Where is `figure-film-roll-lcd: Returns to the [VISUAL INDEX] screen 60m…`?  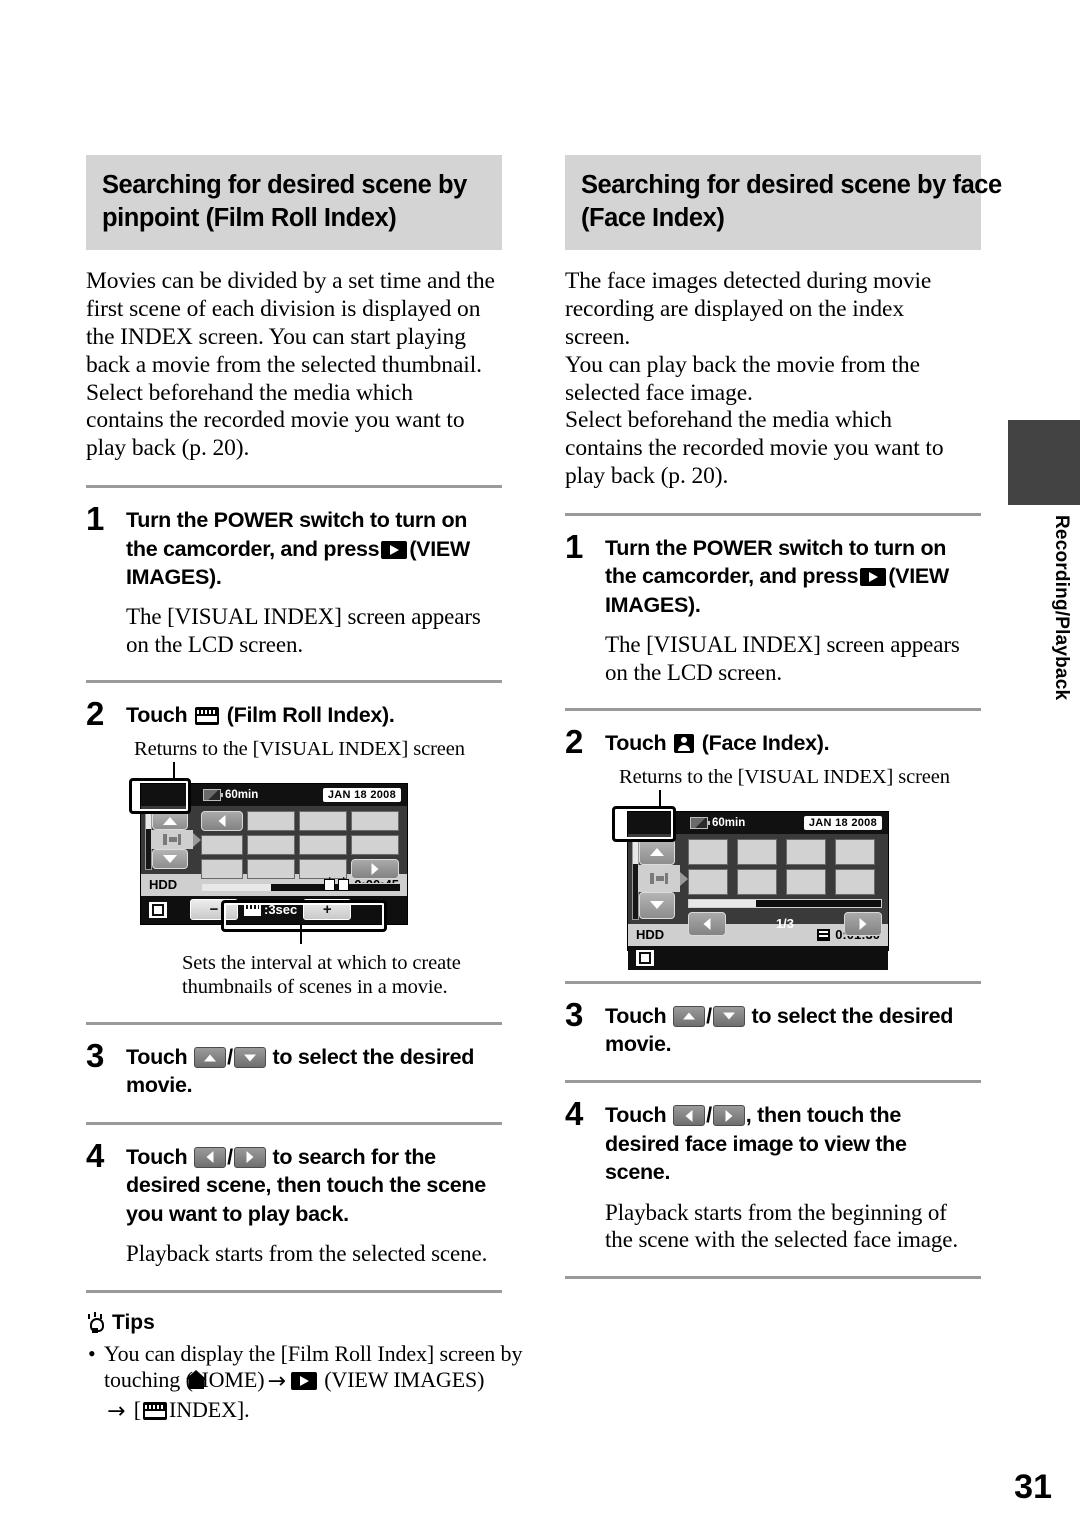
figure-film-roll-lcd: Returns to the [VISUAL INDEX] screen 60m… is located at coordinates (314, 869).